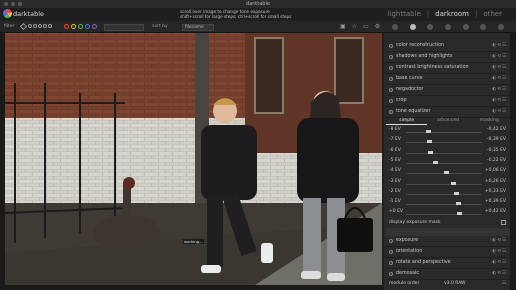 The height and width of the screenshot is (290, 516). Describe the element at coordinates (448, 241) in the screenshot. I see `module-row: exposure ◐⟲☰` at that location.